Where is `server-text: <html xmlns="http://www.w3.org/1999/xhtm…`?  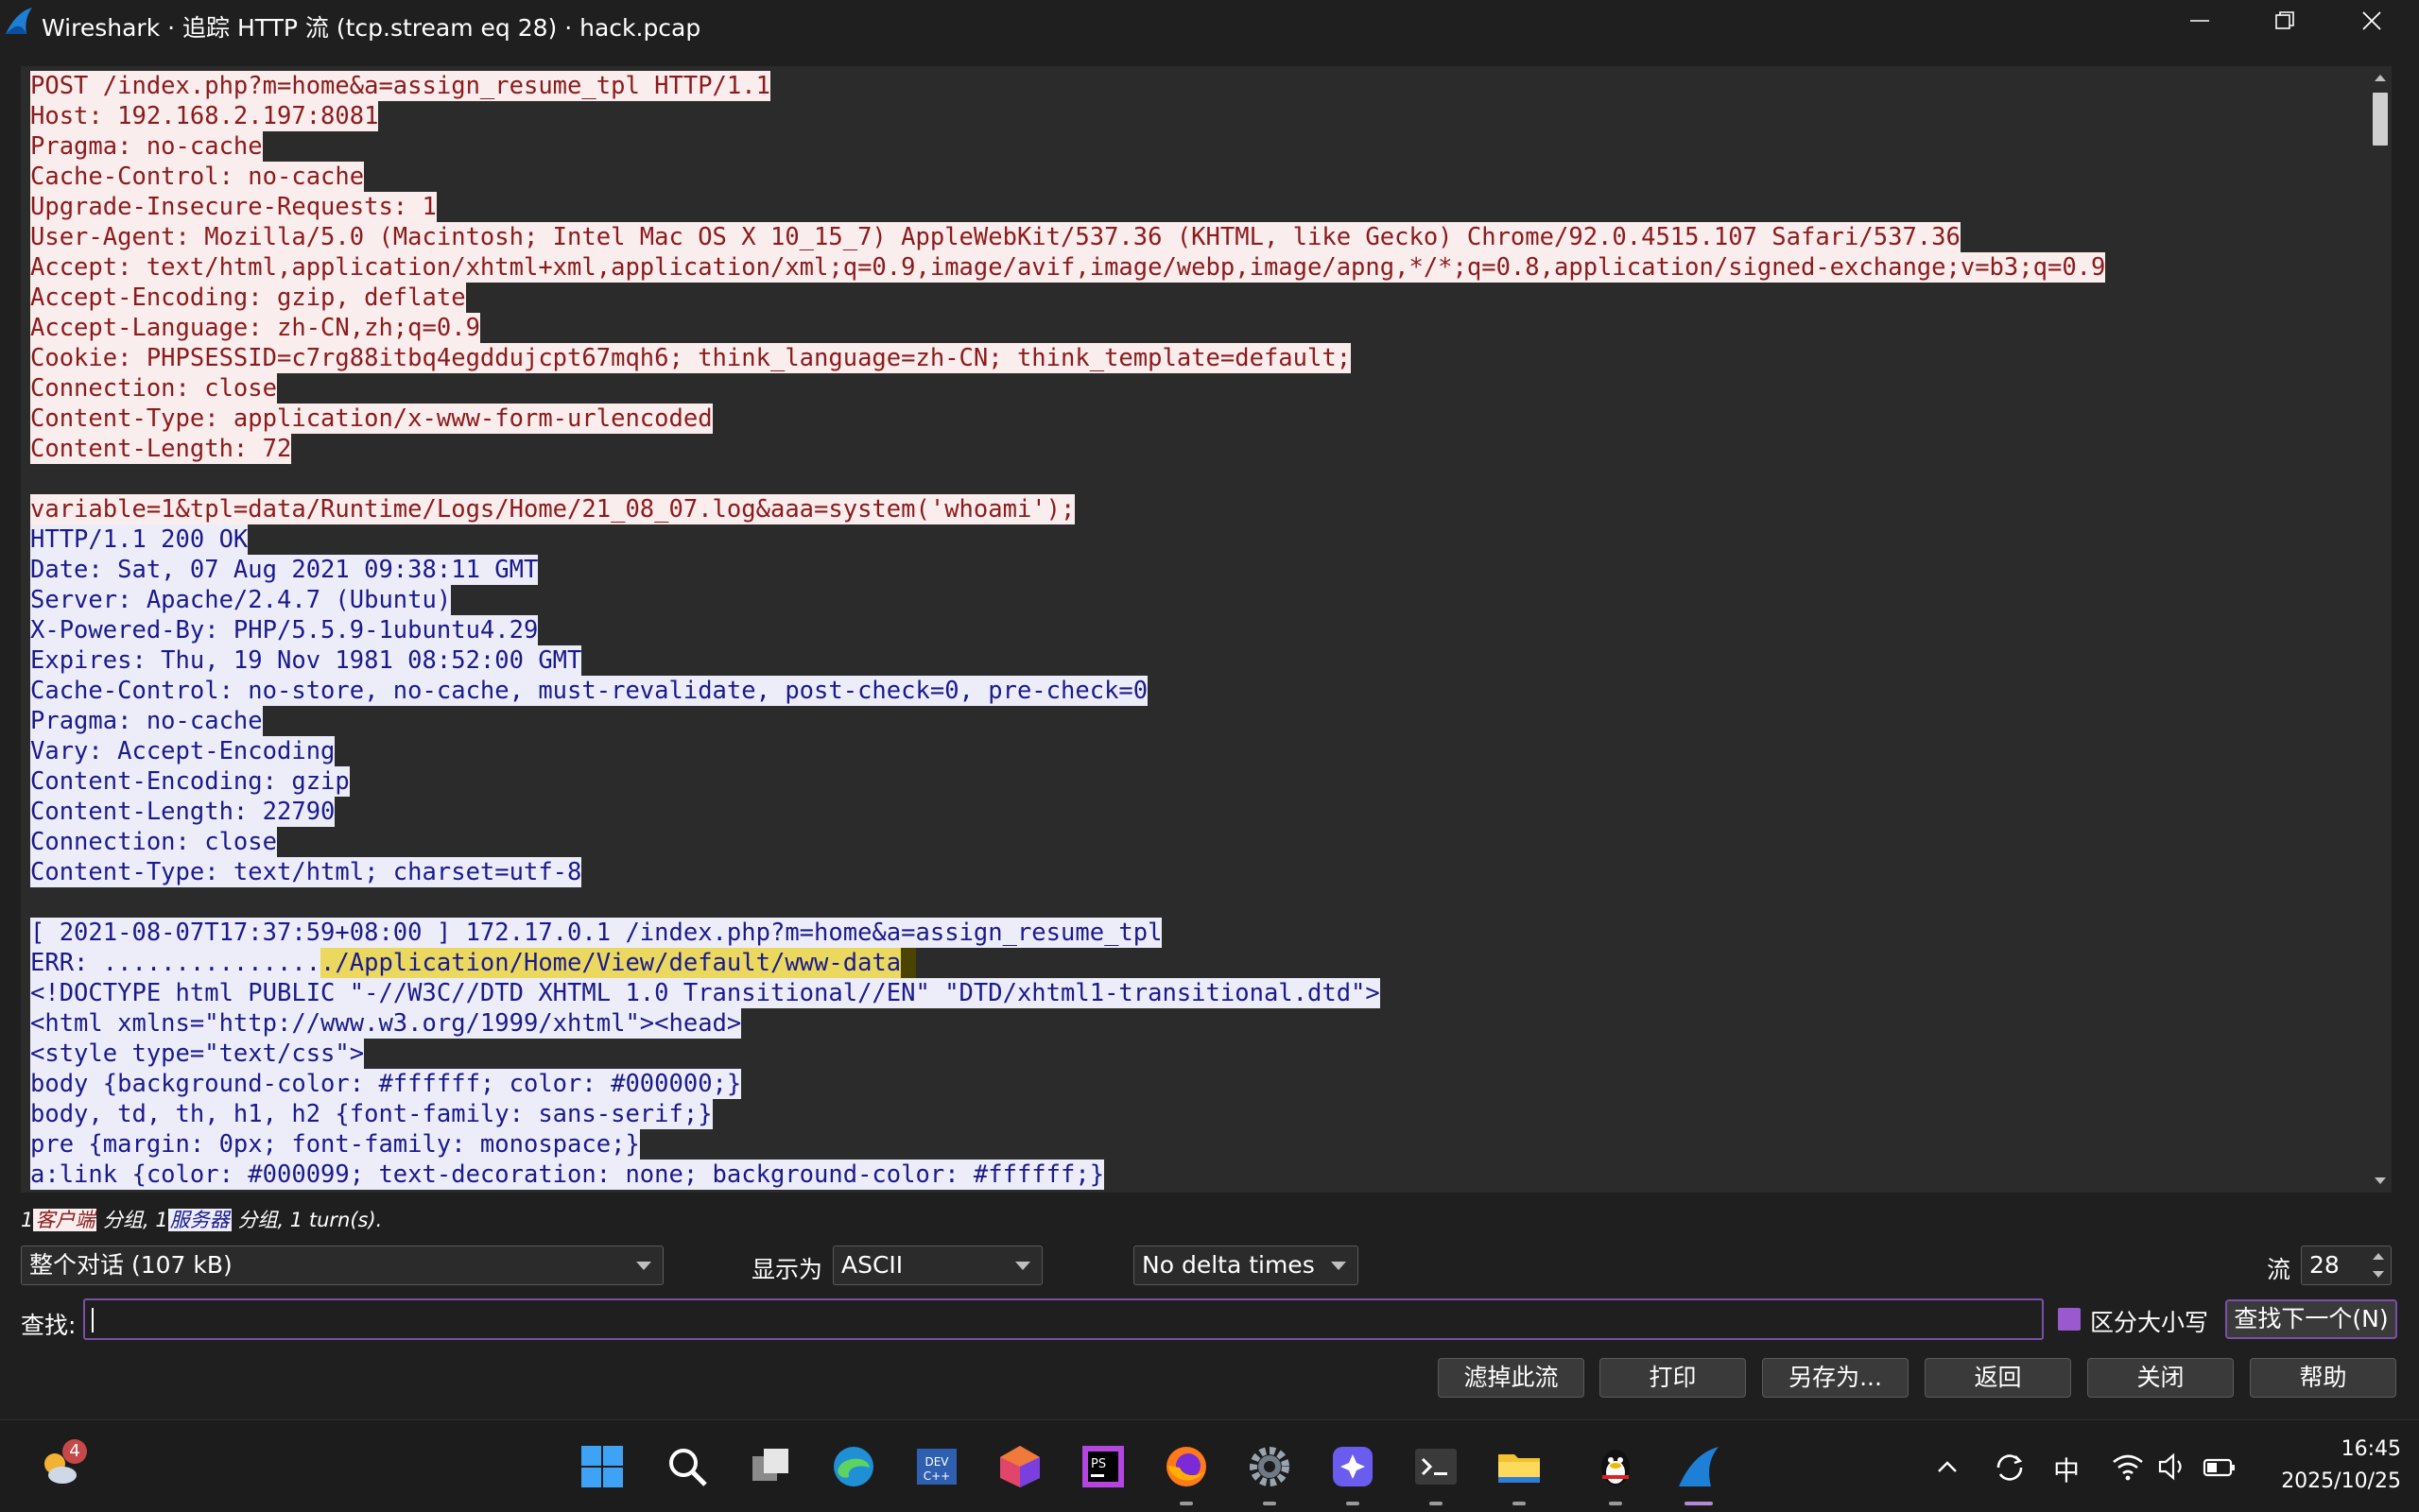
server-text: <html xmlns="http://www.w3.org/1999/xhtm… is located at coordinates (386, 1023).